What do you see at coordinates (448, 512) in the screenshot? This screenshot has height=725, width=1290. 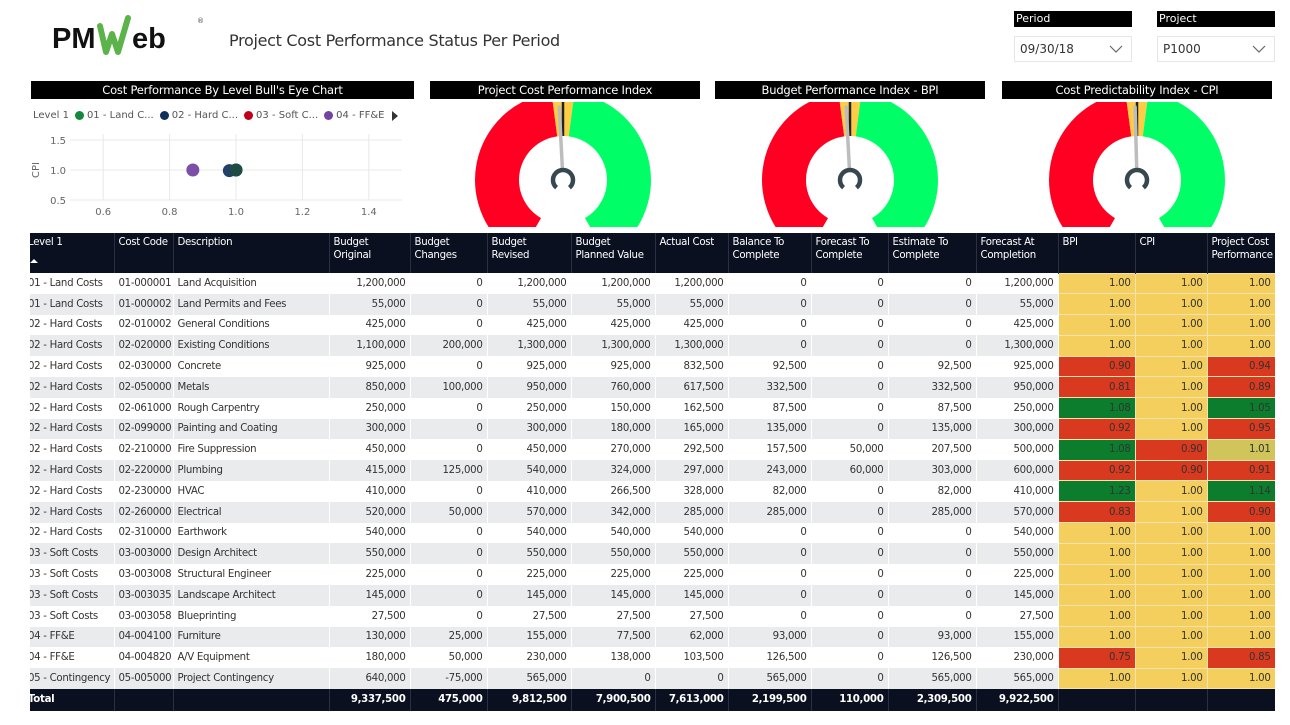 I see `table-cell: 50,000` at bounding box center [448, 512].